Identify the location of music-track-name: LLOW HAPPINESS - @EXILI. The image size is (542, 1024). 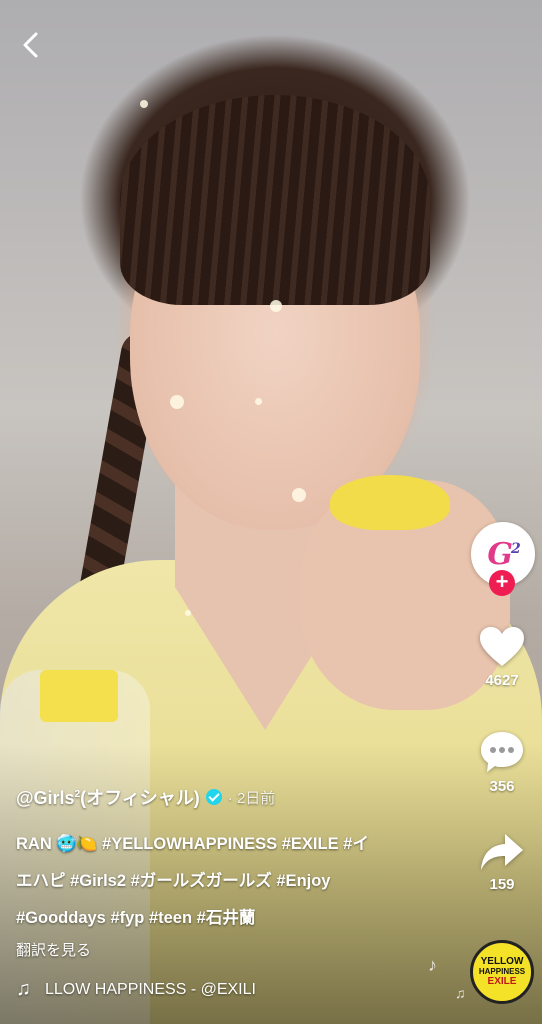
(150, 989).